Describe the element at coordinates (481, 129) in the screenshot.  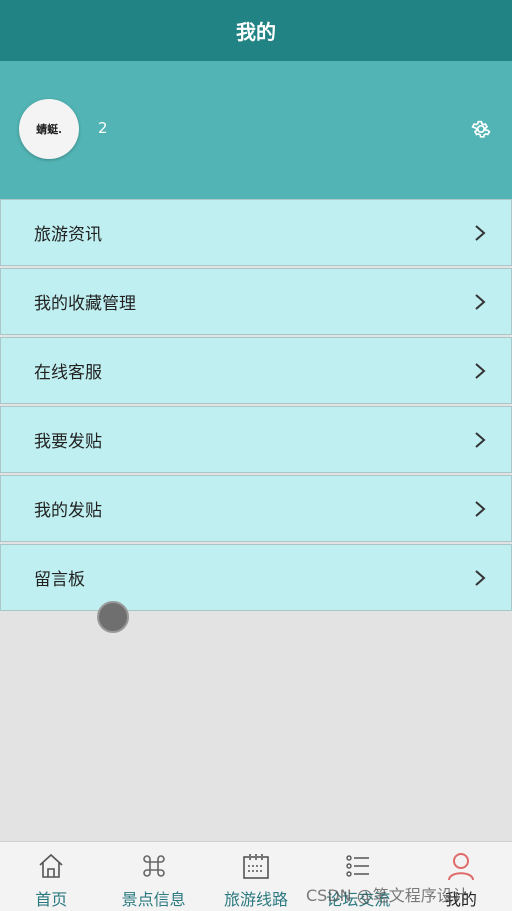
I see `gear-icon` at that location.